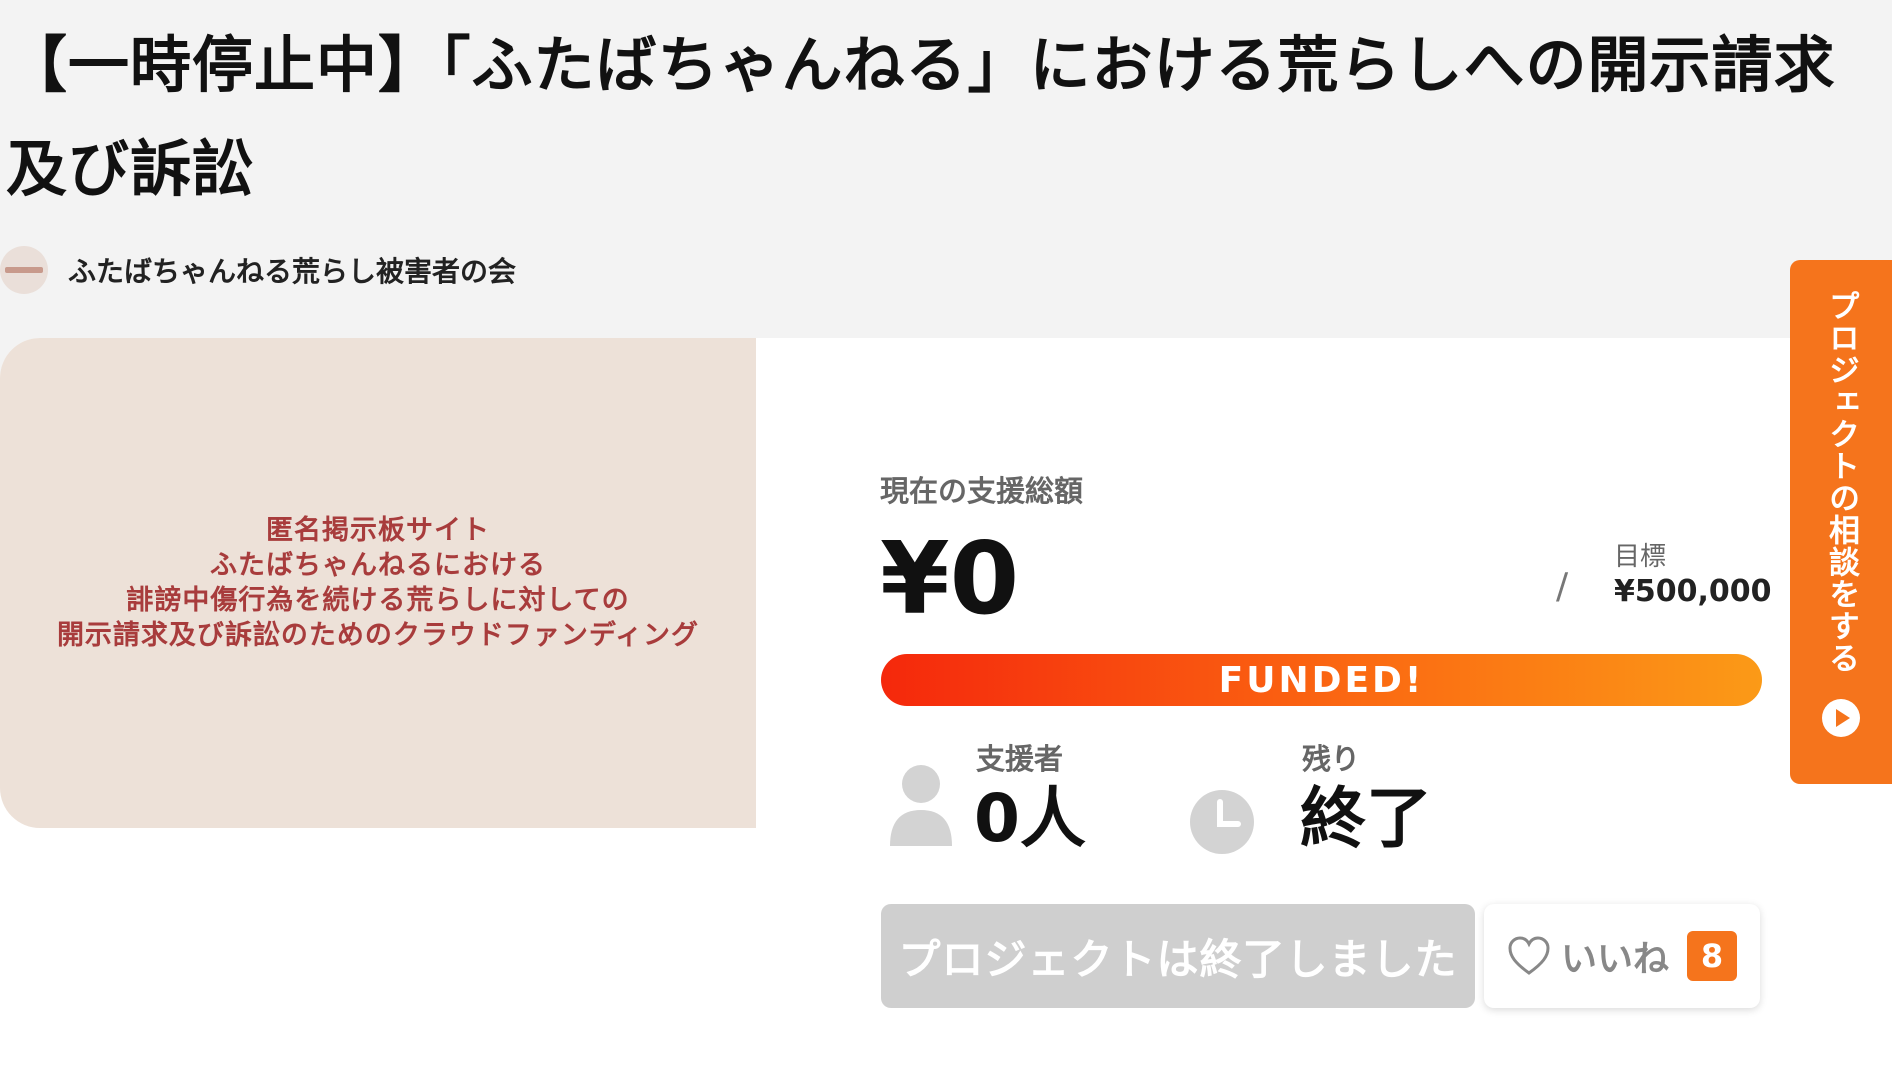  What do you see at coordinates (1178, 956) in the screenshot?
I see `project-ended-button: プロジェクトは終了しました` at bounding box center [1178, 956].